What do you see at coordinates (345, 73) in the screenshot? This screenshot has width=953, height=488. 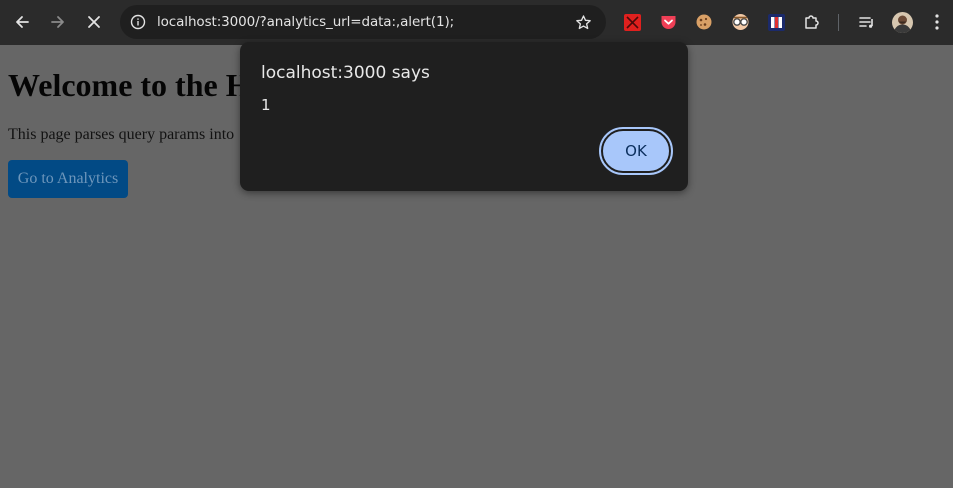 I see `dialog-title: localhost:3000 says` at bounding box center [345, 73].